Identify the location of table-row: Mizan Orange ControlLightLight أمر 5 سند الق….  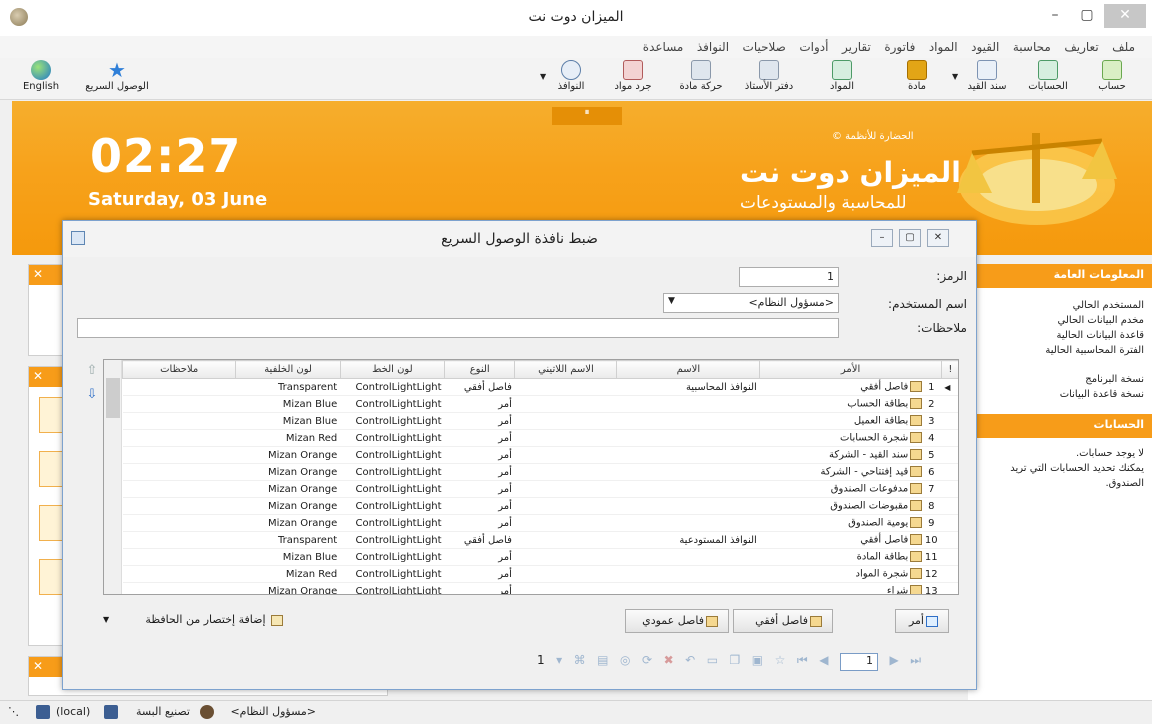
(540, 455).